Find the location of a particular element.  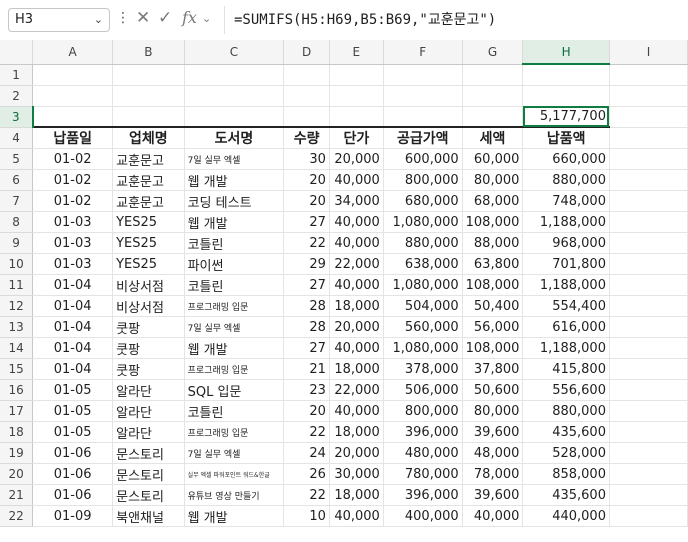

cell: SQL 입문 is located at coordinates (234, 390).